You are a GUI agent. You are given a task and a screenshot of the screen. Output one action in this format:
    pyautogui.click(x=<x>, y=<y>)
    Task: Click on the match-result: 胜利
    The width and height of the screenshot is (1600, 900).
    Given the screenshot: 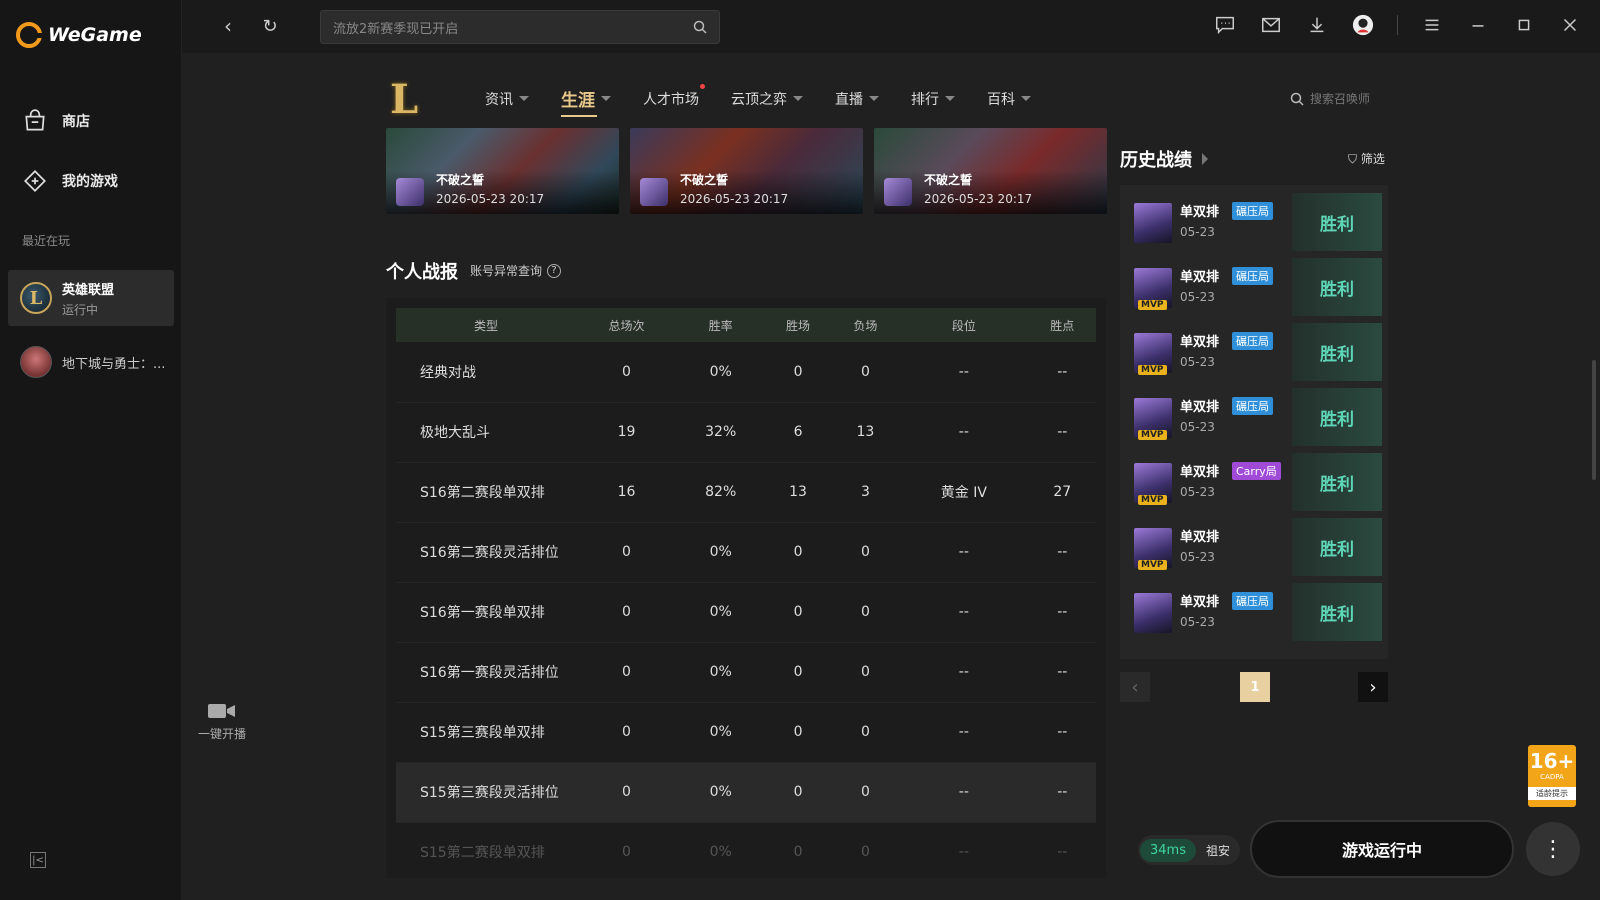 What is the action you would take?
    pyautogui.click(x=1337, y=287)
    